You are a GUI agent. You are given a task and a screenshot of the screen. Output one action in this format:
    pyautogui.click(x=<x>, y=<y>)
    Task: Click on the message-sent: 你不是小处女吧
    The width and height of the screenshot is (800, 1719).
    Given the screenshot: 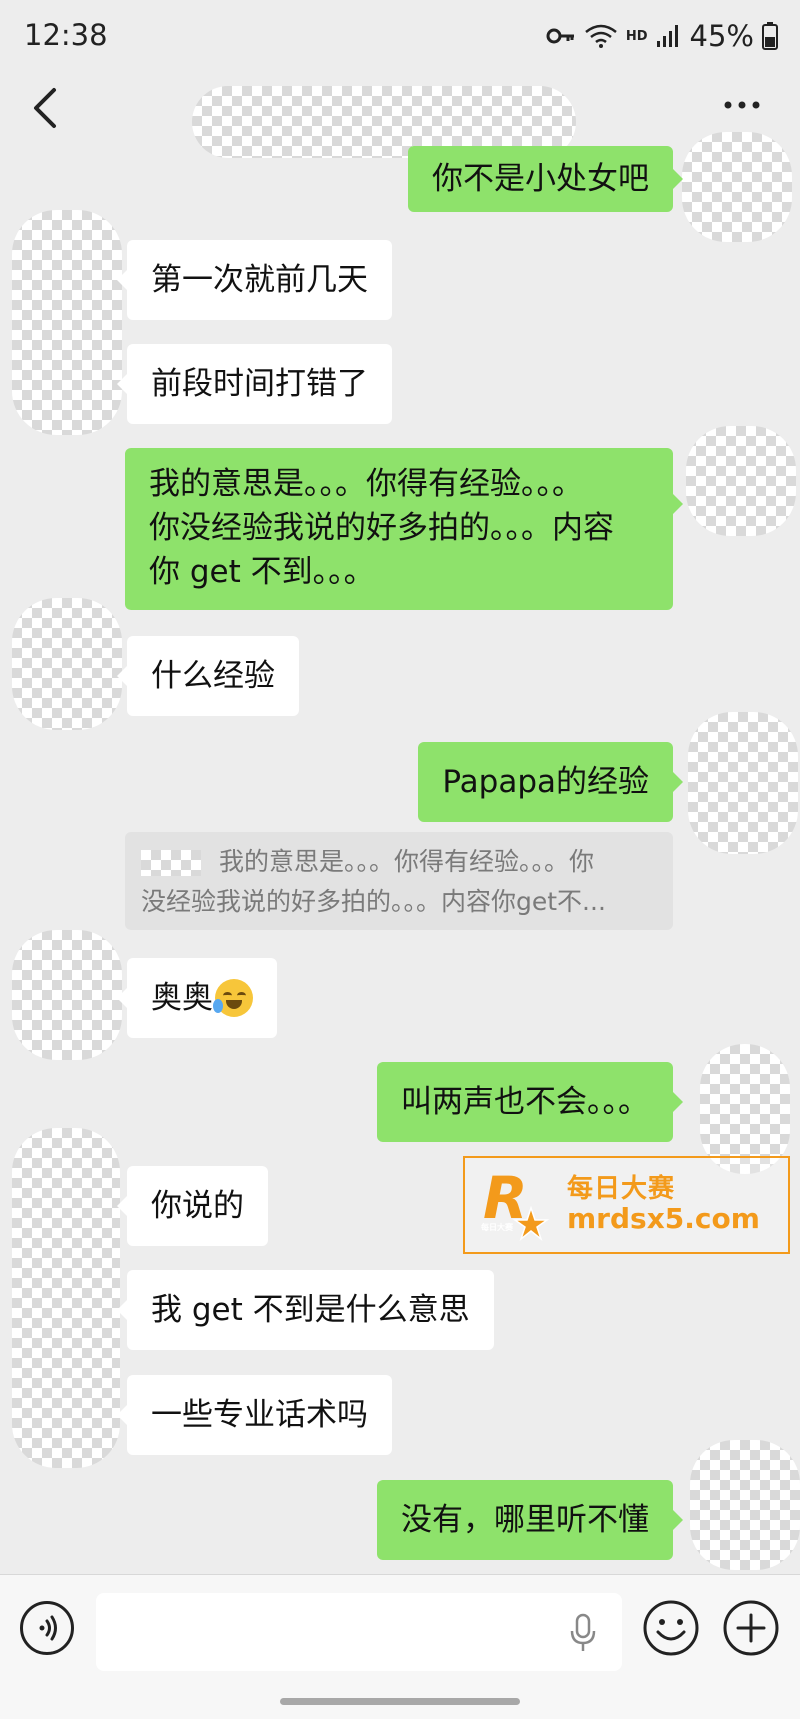 What is the action you would take?
    pyautogui.click(x=545, y=179)
    